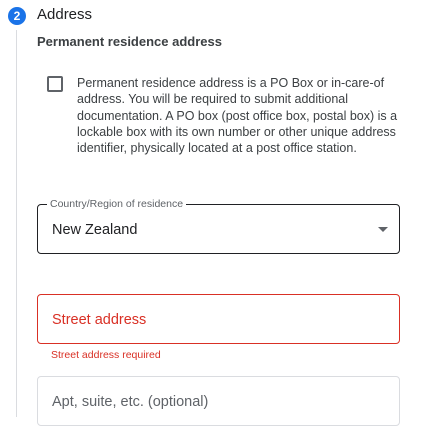 The height and width of the screenshot is (426, 432). I want to click on po-box-checkbox, so click(55, 84).